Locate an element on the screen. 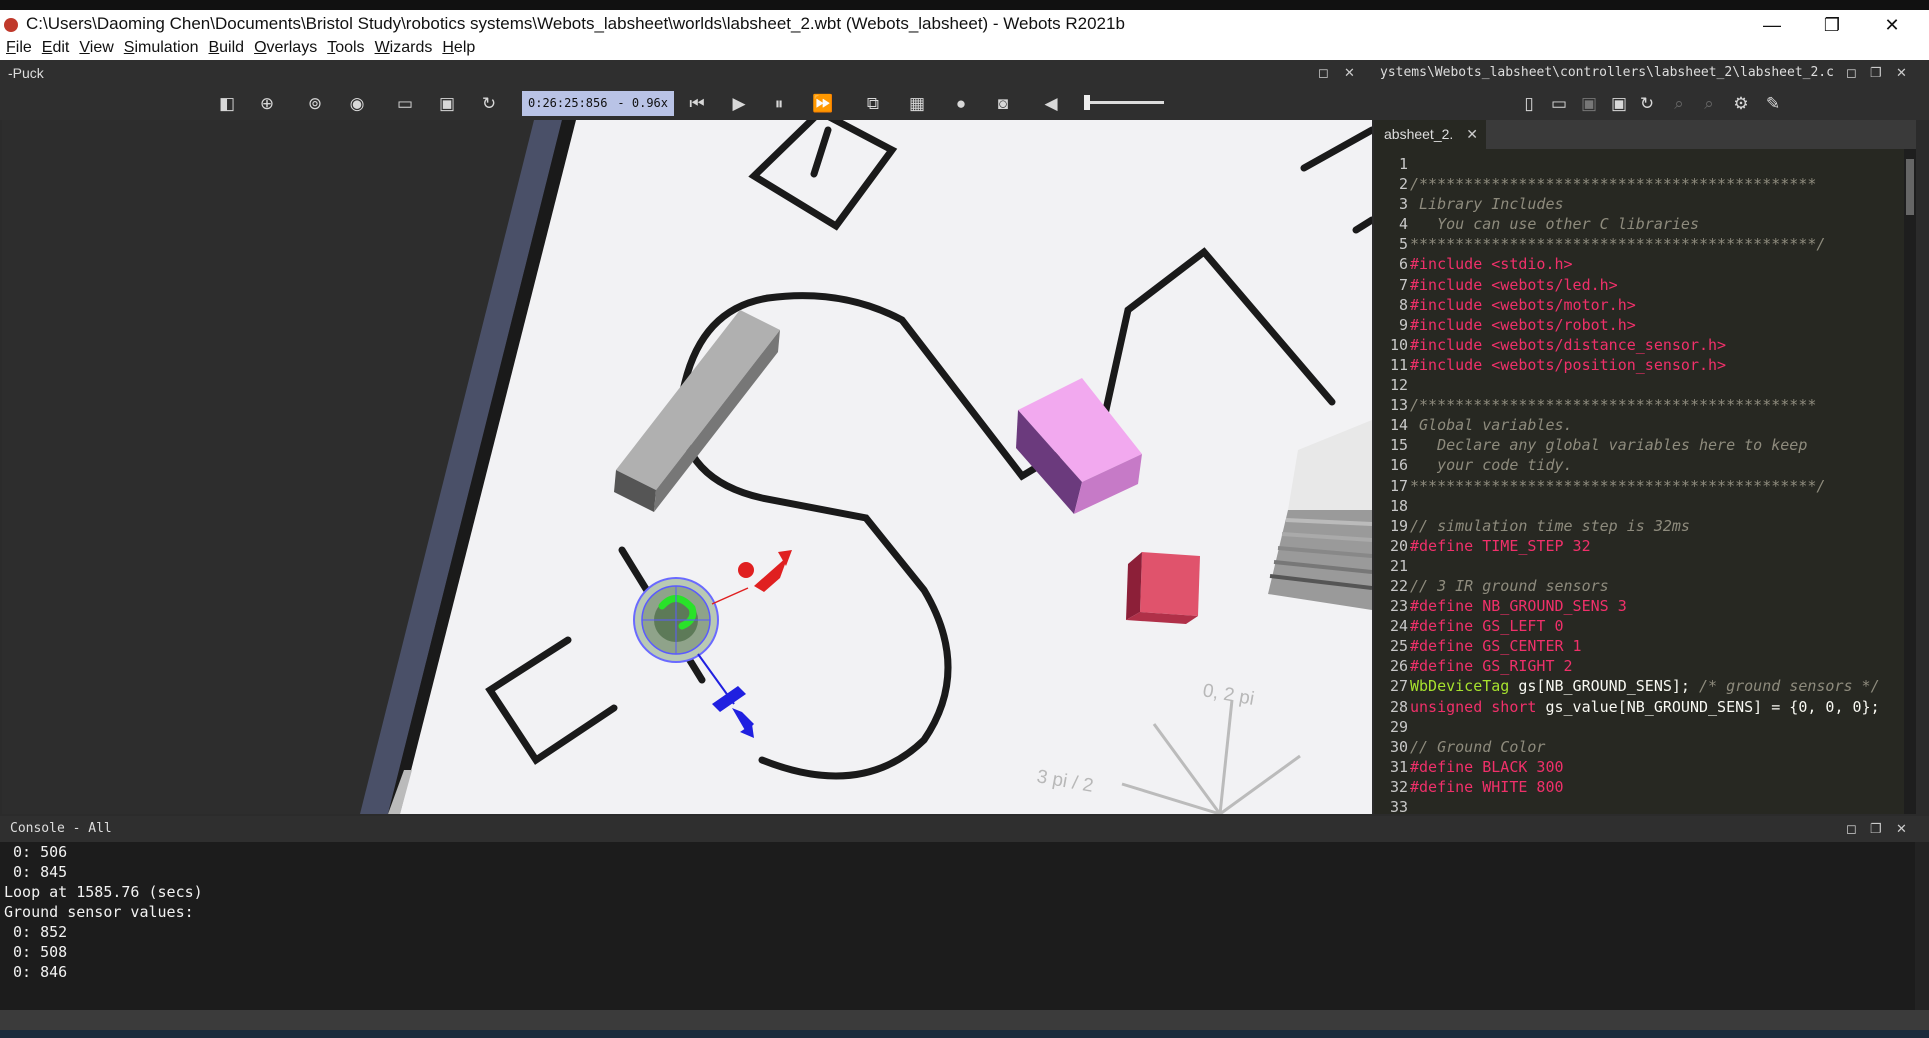 The image size is (1929, 1038). scene-float-button: ◻ is located at coordinates (1323, 73).